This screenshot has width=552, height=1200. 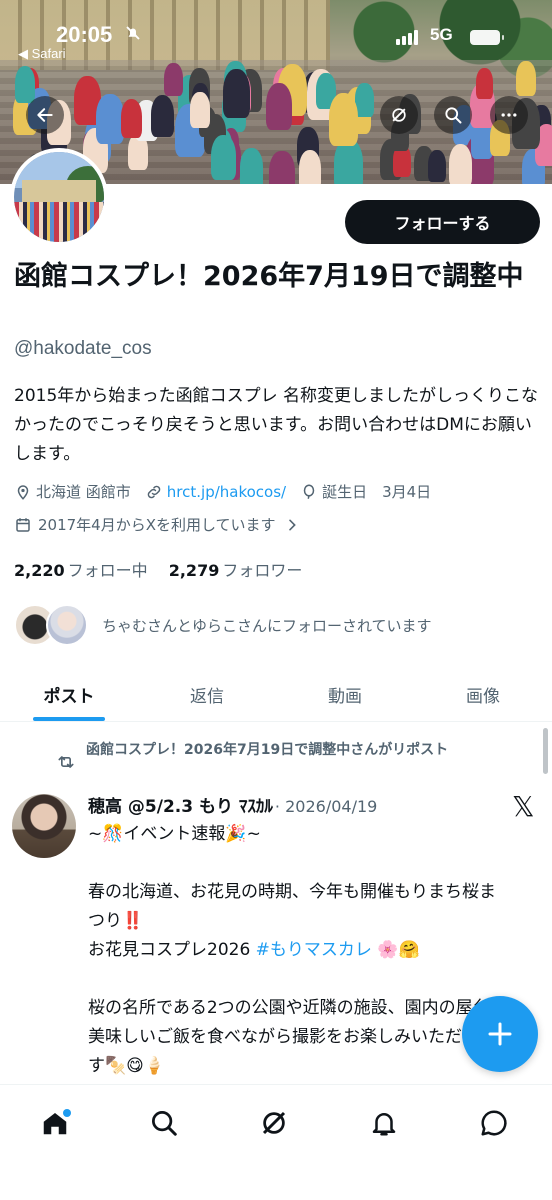 What do you see at coordinates (69, 694) in the screenshot?
I see `tab-posts: ポスト` at bounding box center [69, 694].